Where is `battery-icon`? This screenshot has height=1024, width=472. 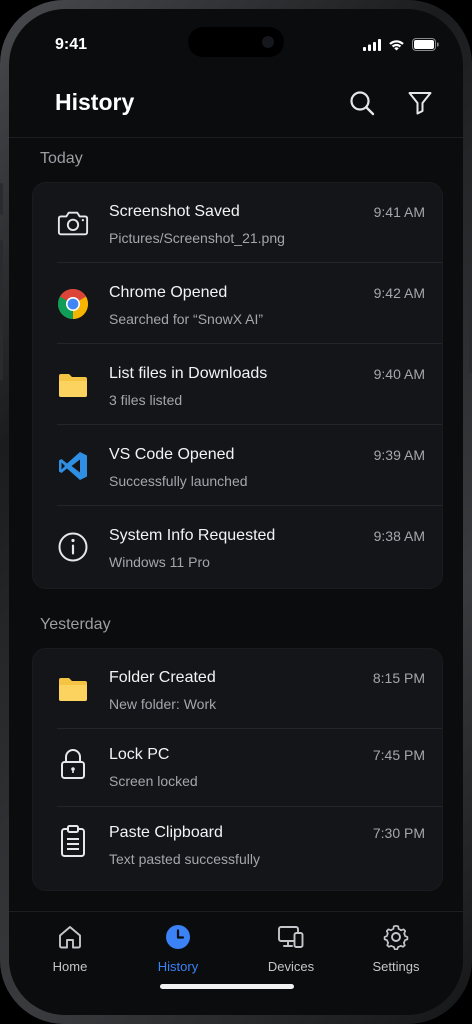
battery-icon is located at coordinates (425, 44).